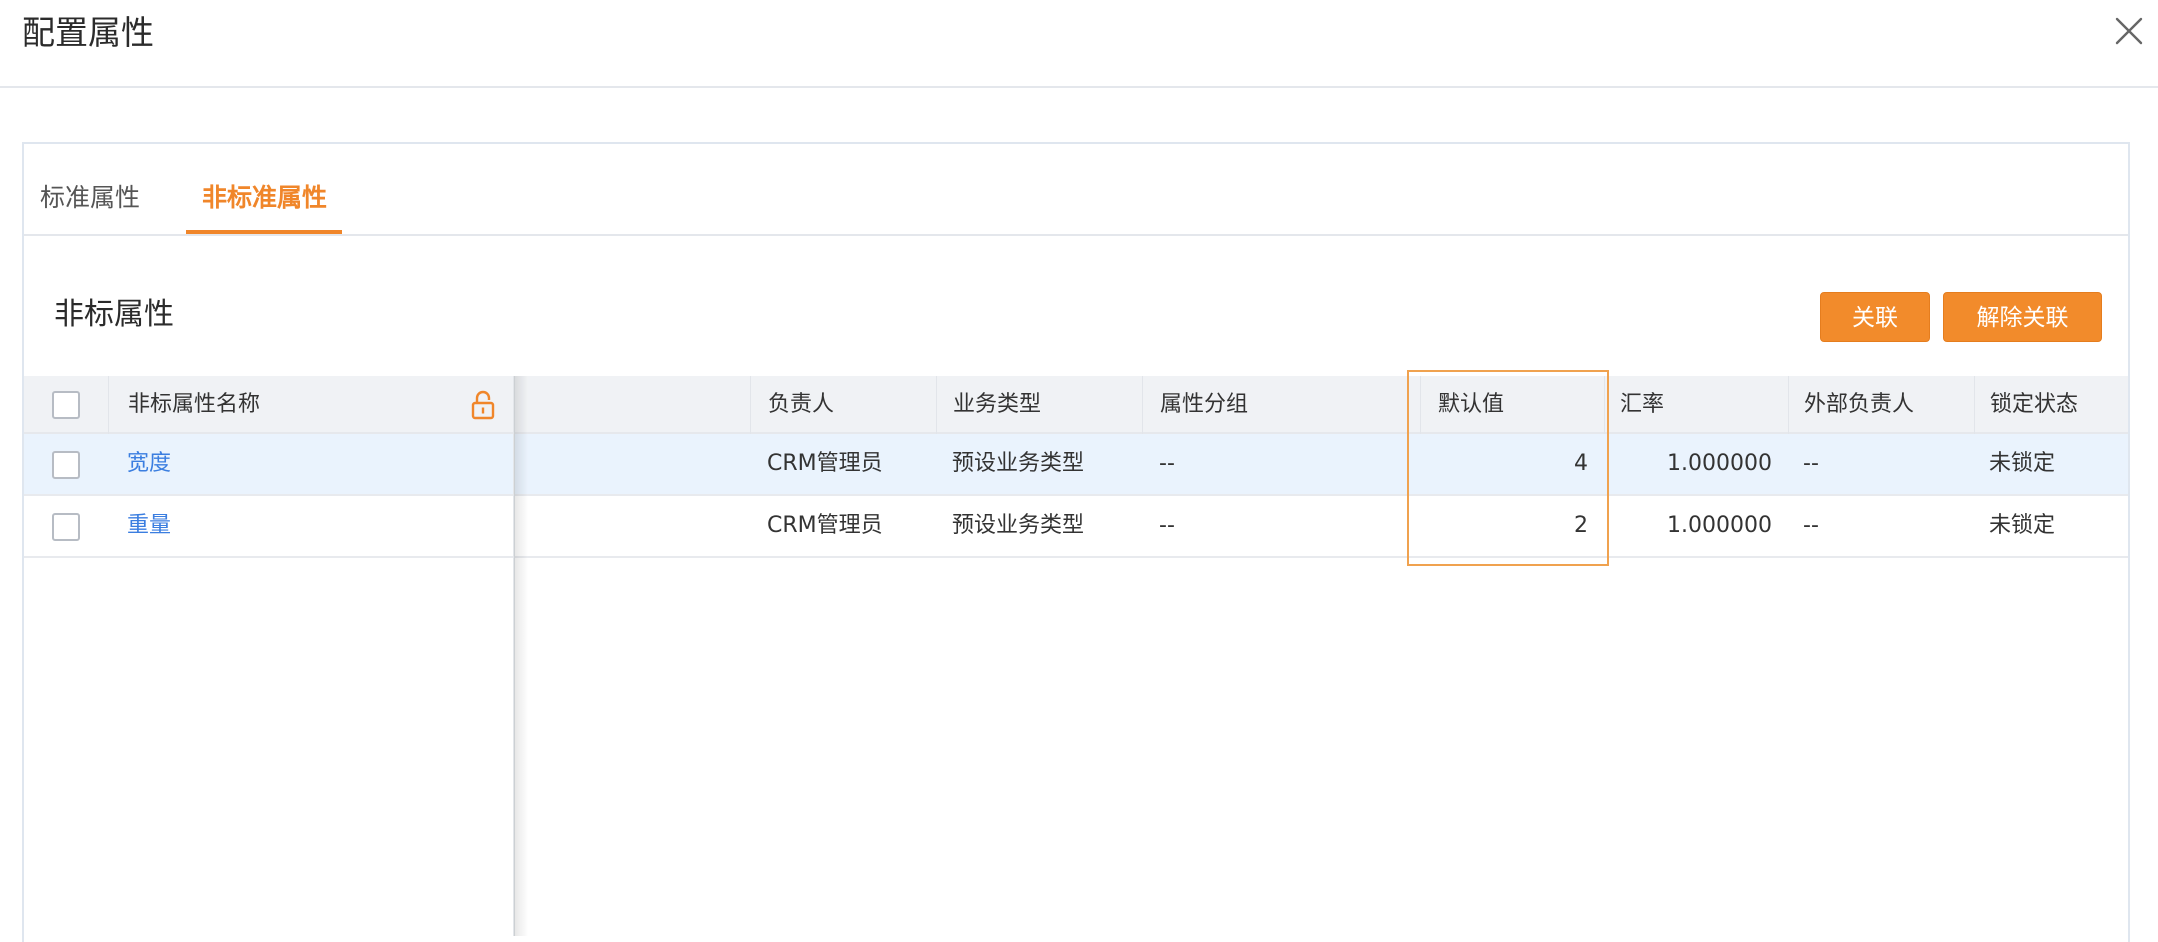  I want to click on attribute-name-link: 重量, so click(149, 526).